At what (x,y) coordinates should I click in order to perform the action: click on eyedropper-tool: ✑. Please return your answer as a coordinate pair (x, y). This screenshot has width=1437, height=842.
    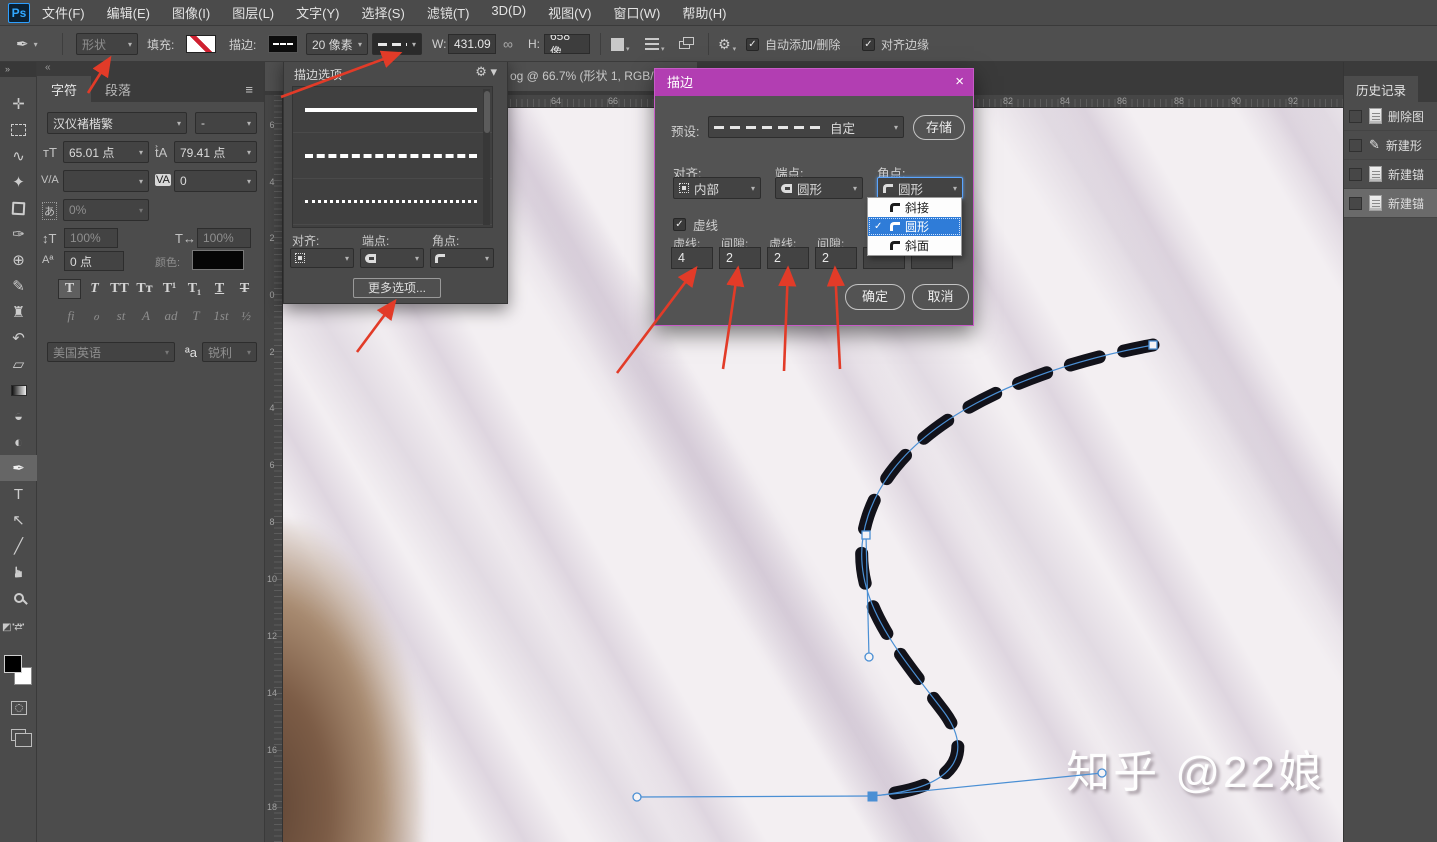
    Looking at the image, I should click on (18, 234).